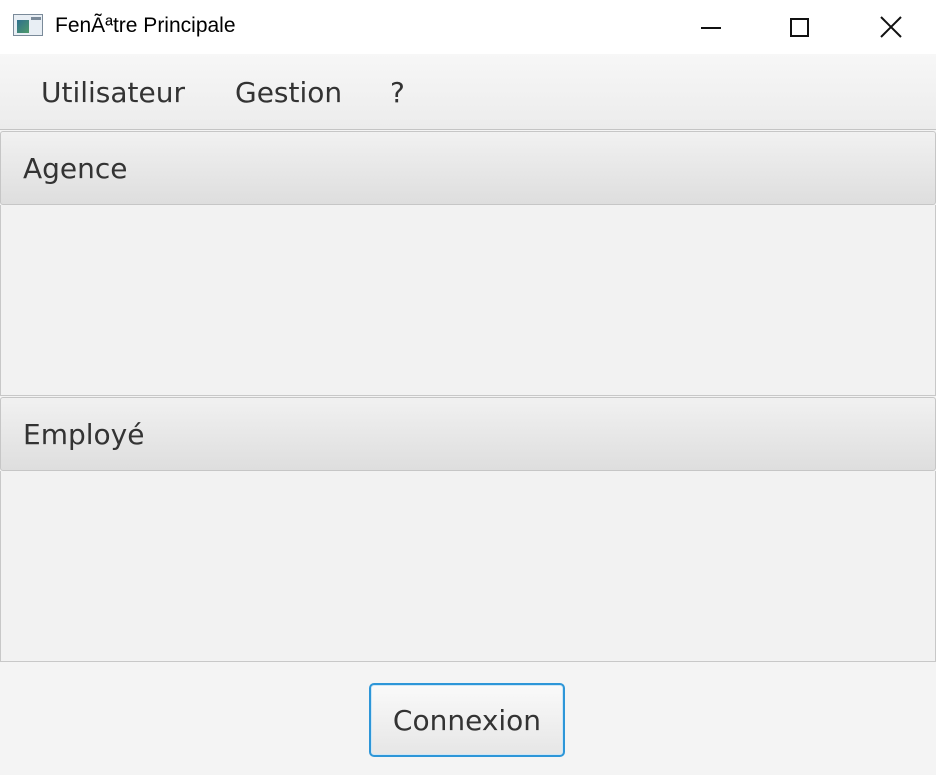  What do you see at coordinates (397, 92) in the screenshot?
I see `menu-help: ?` at bounding box center [397, 92].